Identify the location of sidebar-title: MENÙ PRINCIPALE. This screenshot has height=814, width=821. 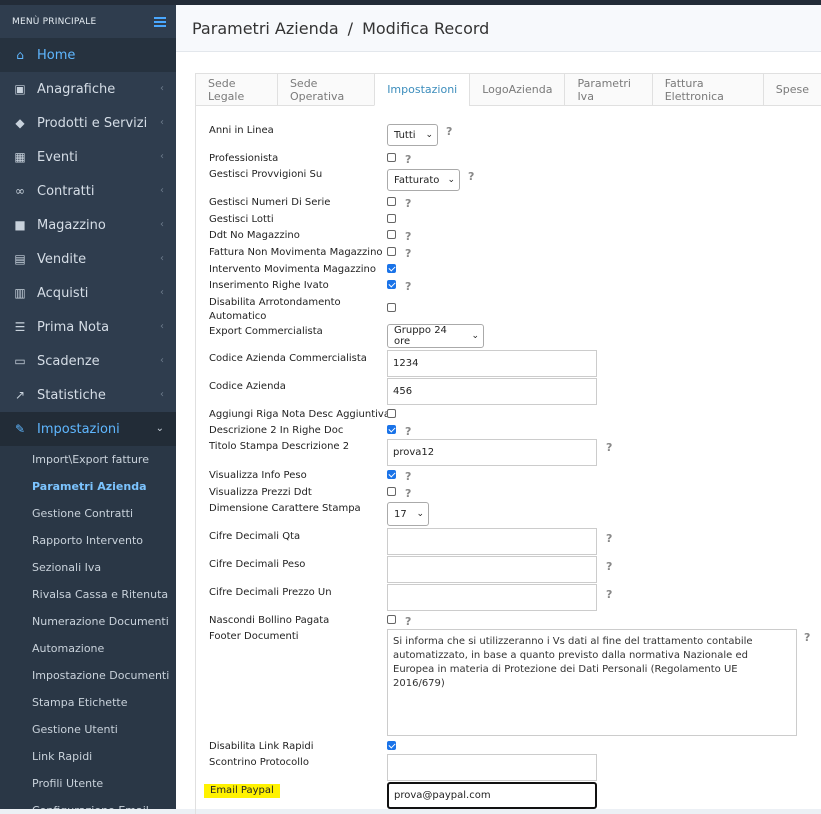
(54, 21).